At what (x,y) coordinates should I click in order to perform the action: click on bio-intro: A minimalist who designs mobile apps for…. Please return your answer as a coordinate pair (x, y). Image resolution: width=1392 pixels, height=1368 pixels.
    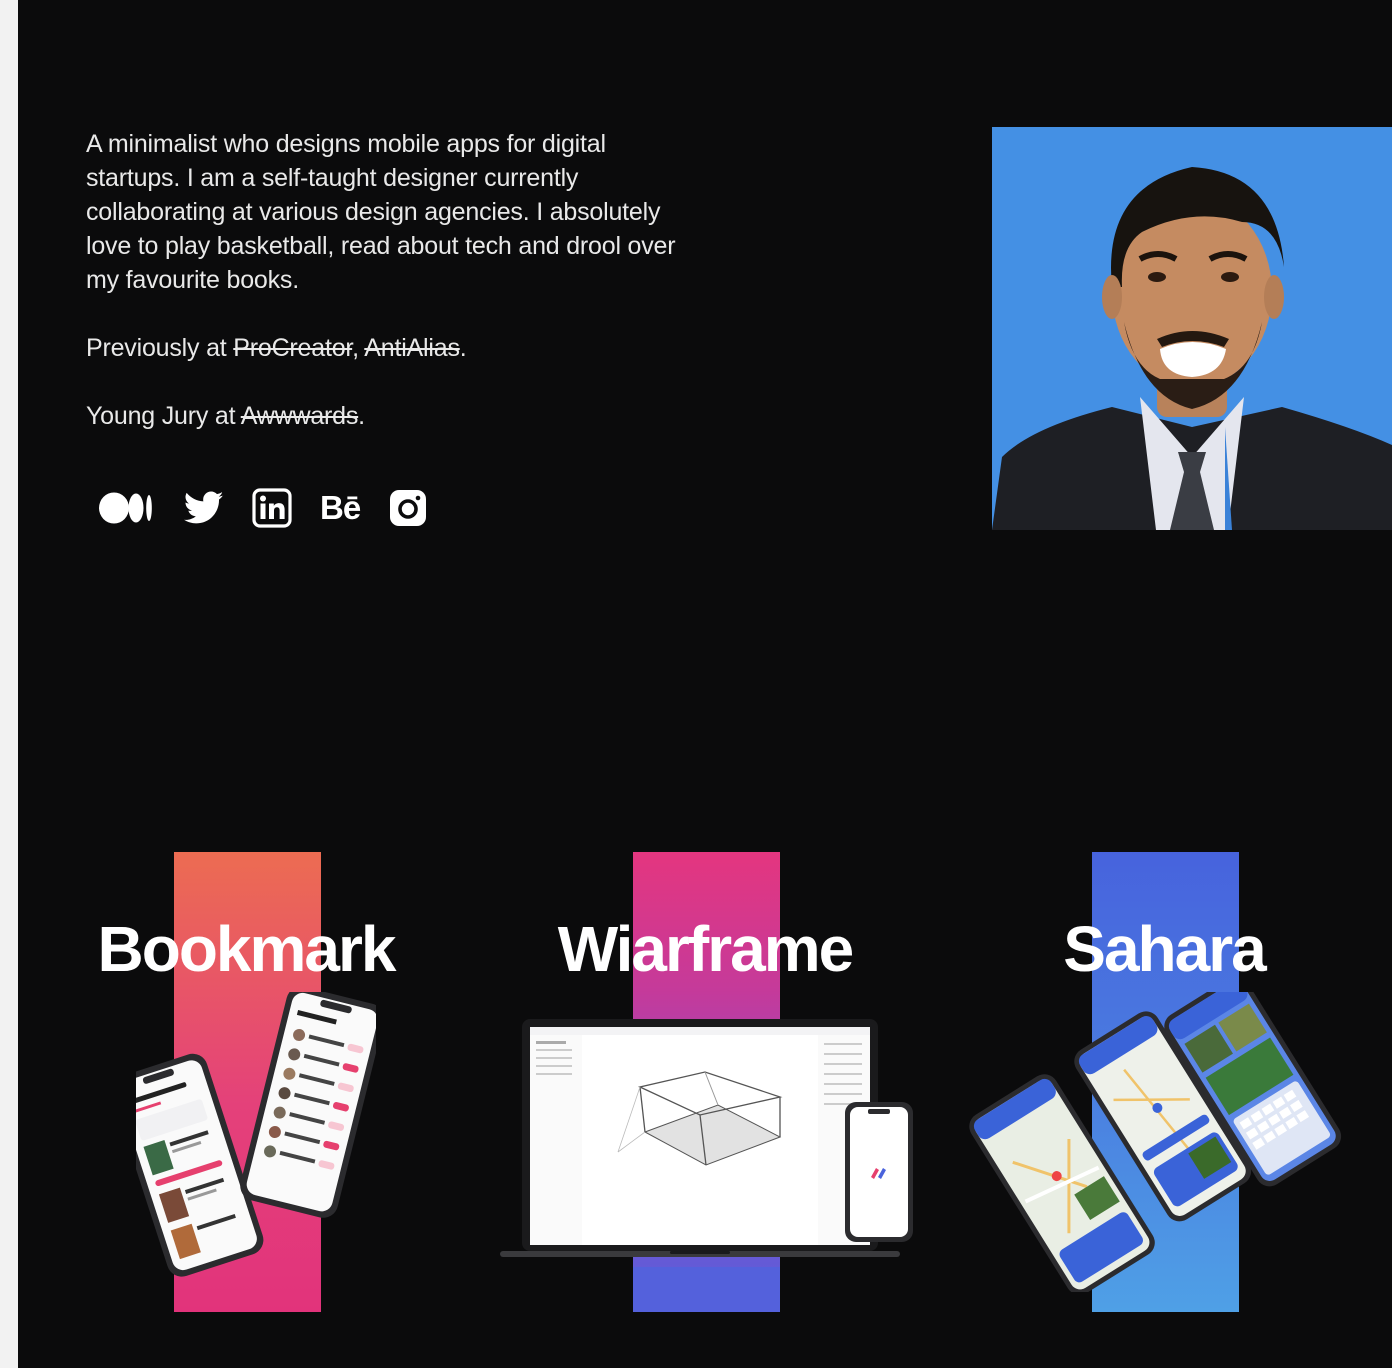
    Looking at the image, I should click on (381, 212).